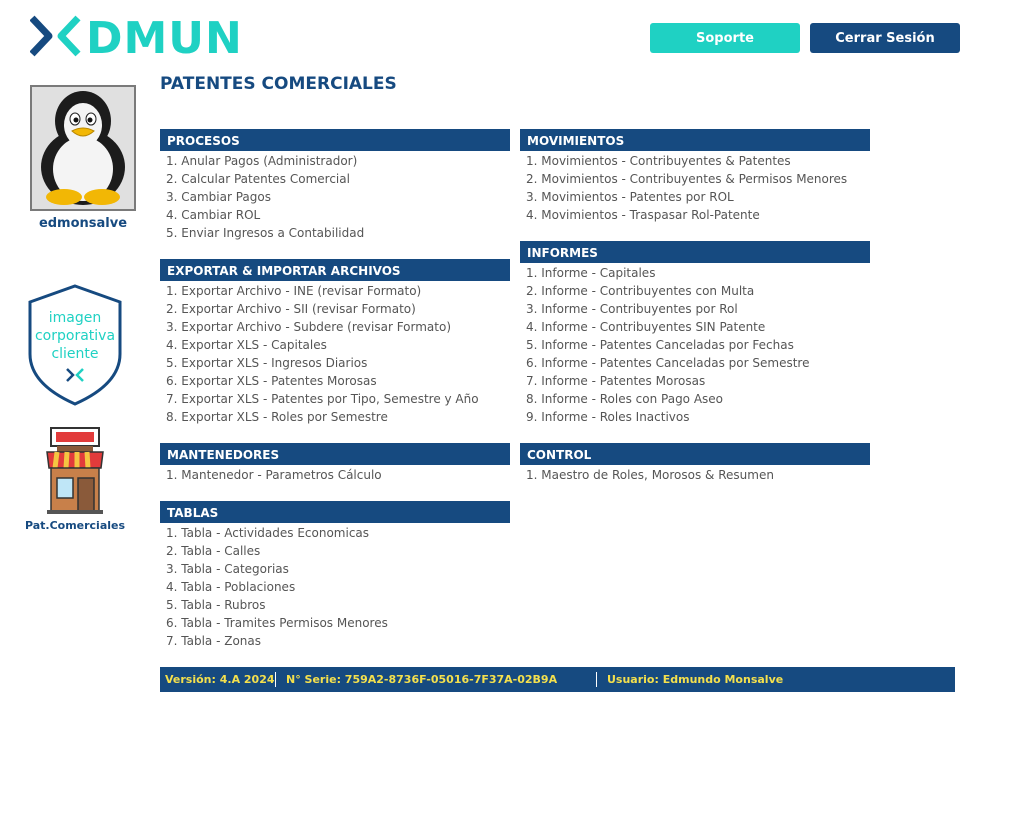  What do you see at coordinates (278, 84) in the screenshot?
I see `page-title: PATENTES COMERCIALES` at bounding box center [278, 84].